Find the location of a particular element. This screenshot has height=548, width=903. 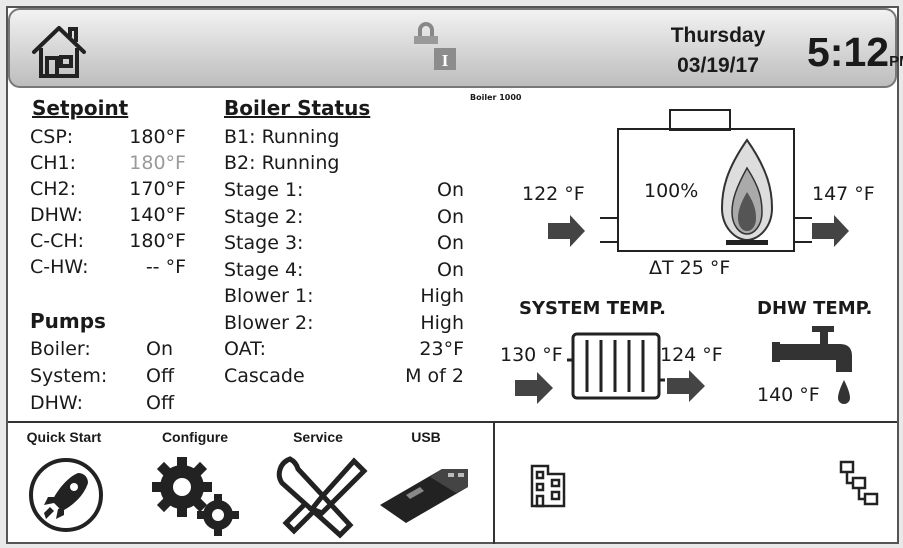

flame-icon is located at coordinates (747, 191).